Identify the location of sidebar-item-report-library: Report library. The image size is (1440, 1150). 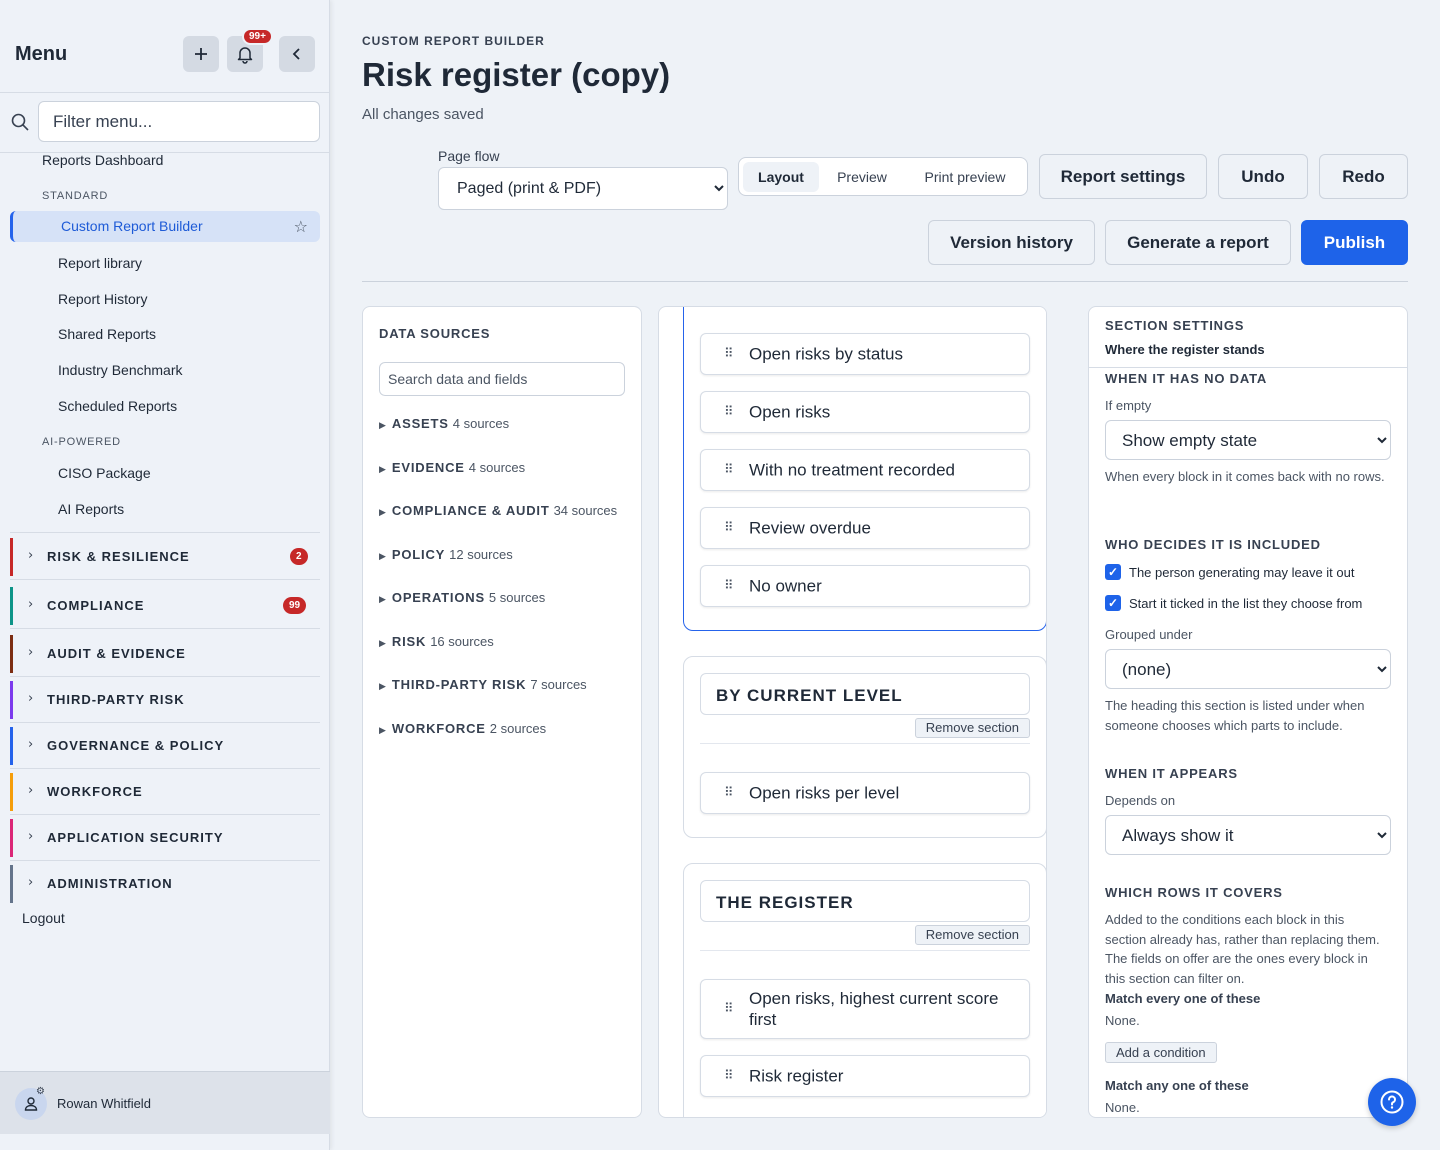
(100, 263).